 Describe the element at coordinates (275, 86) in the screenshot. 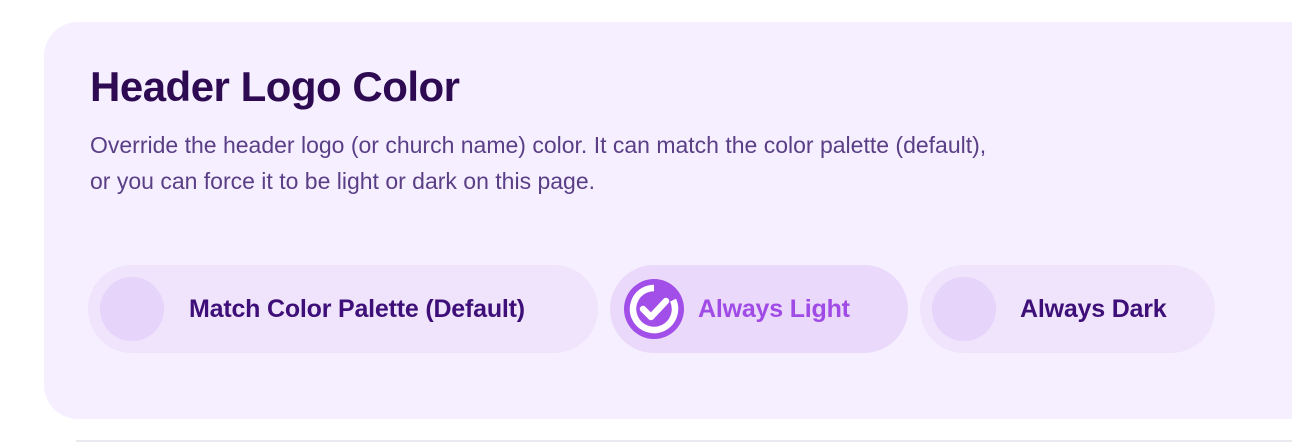

I see `section-title: Header Logo Color` at that location.